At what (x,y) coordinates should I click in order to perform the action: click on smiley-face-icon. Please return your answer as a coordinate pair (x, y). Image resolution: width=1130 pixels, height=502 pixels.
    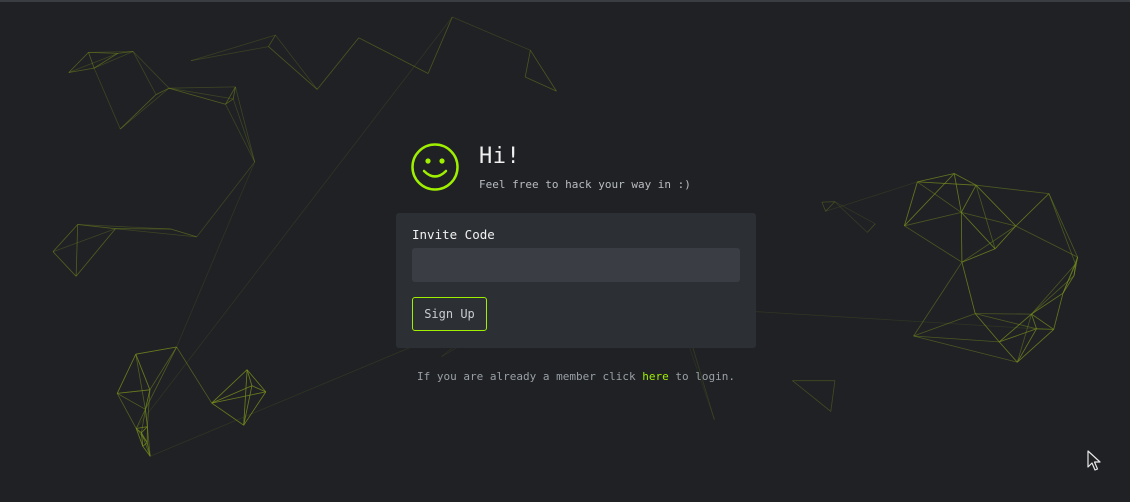
    Looking at the image, I should click on (435, 167).